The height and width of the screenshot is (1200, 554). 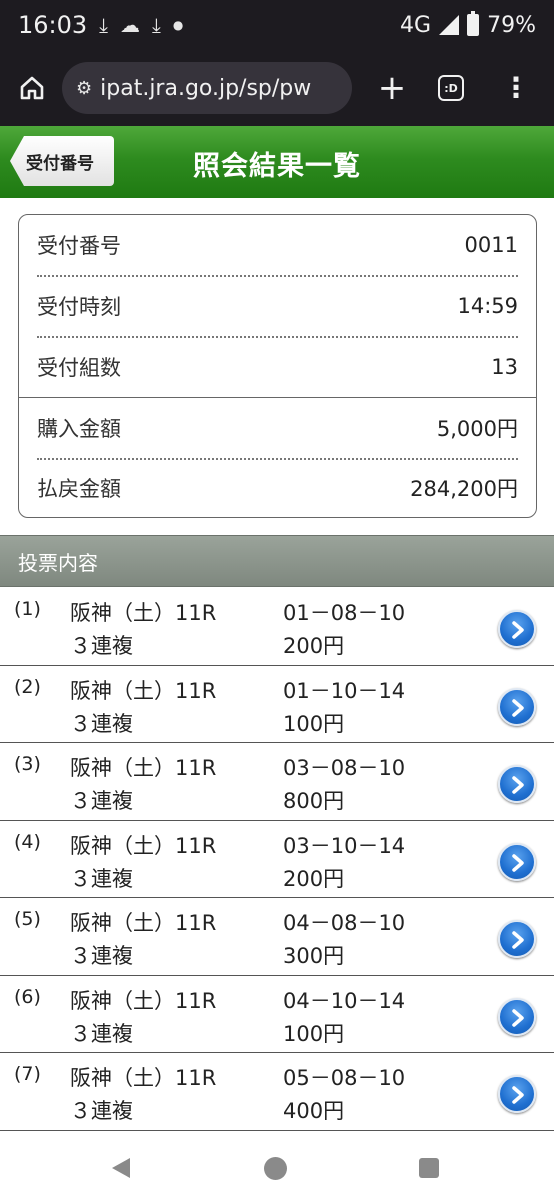 I want to click on status-right: 4G 79%, so click(x=468, y=24).